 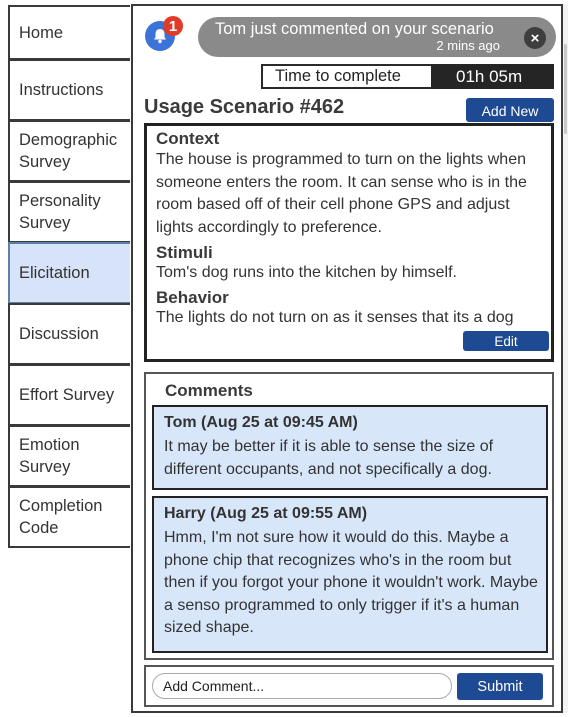 I want to click on notification-badge: 1, so click(x=173, y=26).